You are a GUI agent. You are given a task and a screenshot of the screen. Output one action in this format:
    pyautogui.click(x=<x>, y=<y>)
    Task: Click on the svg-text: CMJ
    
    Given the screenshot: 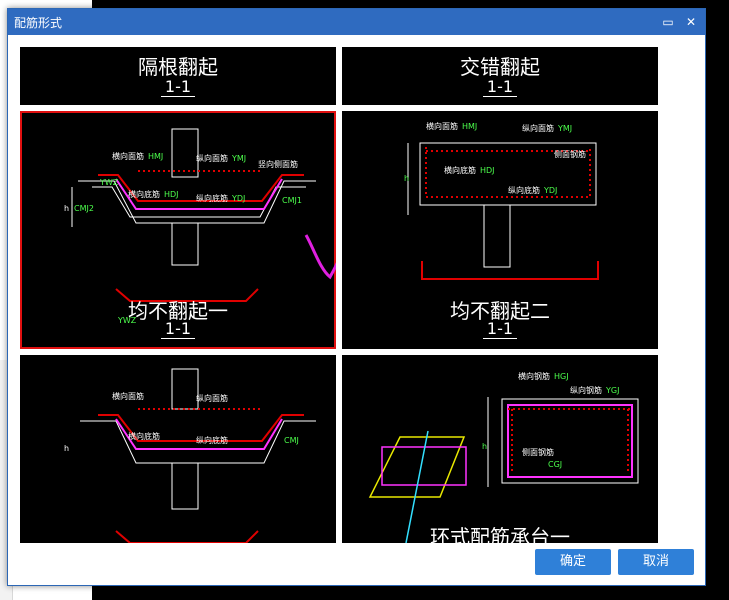 What is the action you would take?
    pyautogui.click(x=291, y=440)
    